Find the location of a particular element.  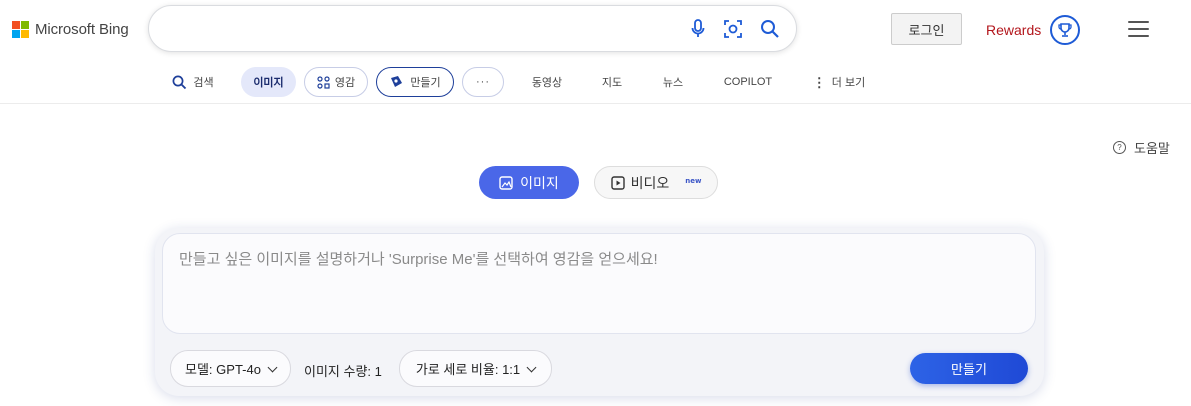

rewards-button: Rewards is located at coordinates (1033, 30).